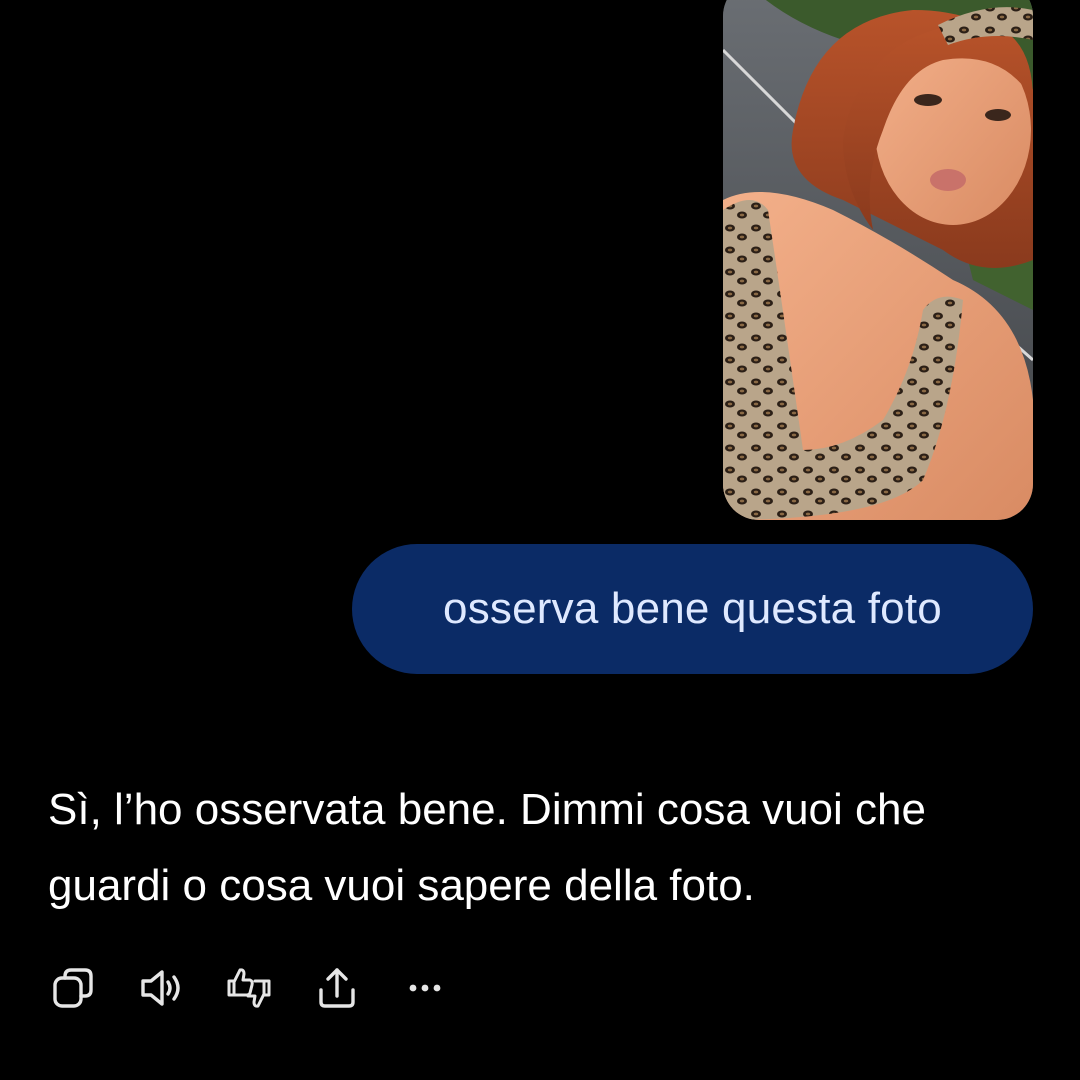  I want to click on more-icon, so click(425, 988).